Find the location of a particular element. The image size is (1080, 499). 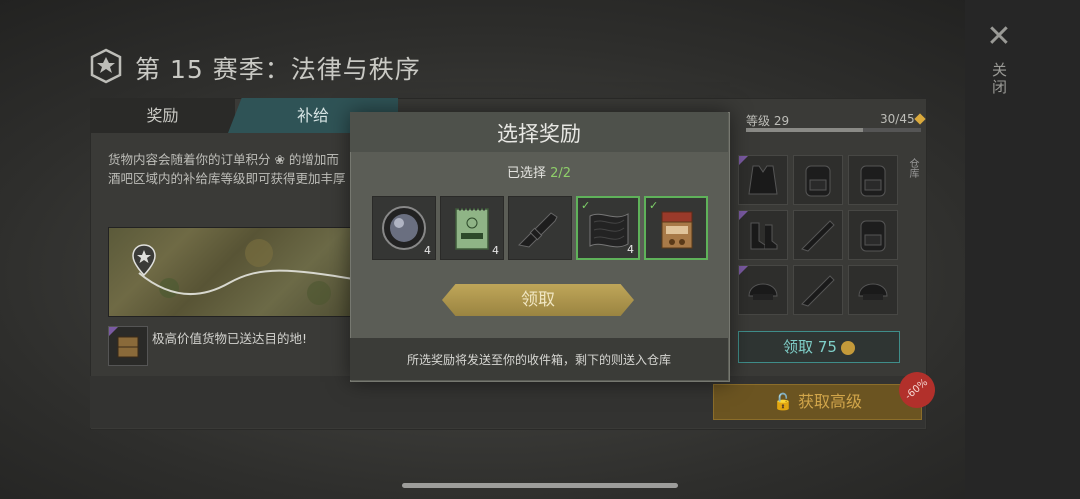

selection-count: 2/2 is located at coordinates (561, 173).